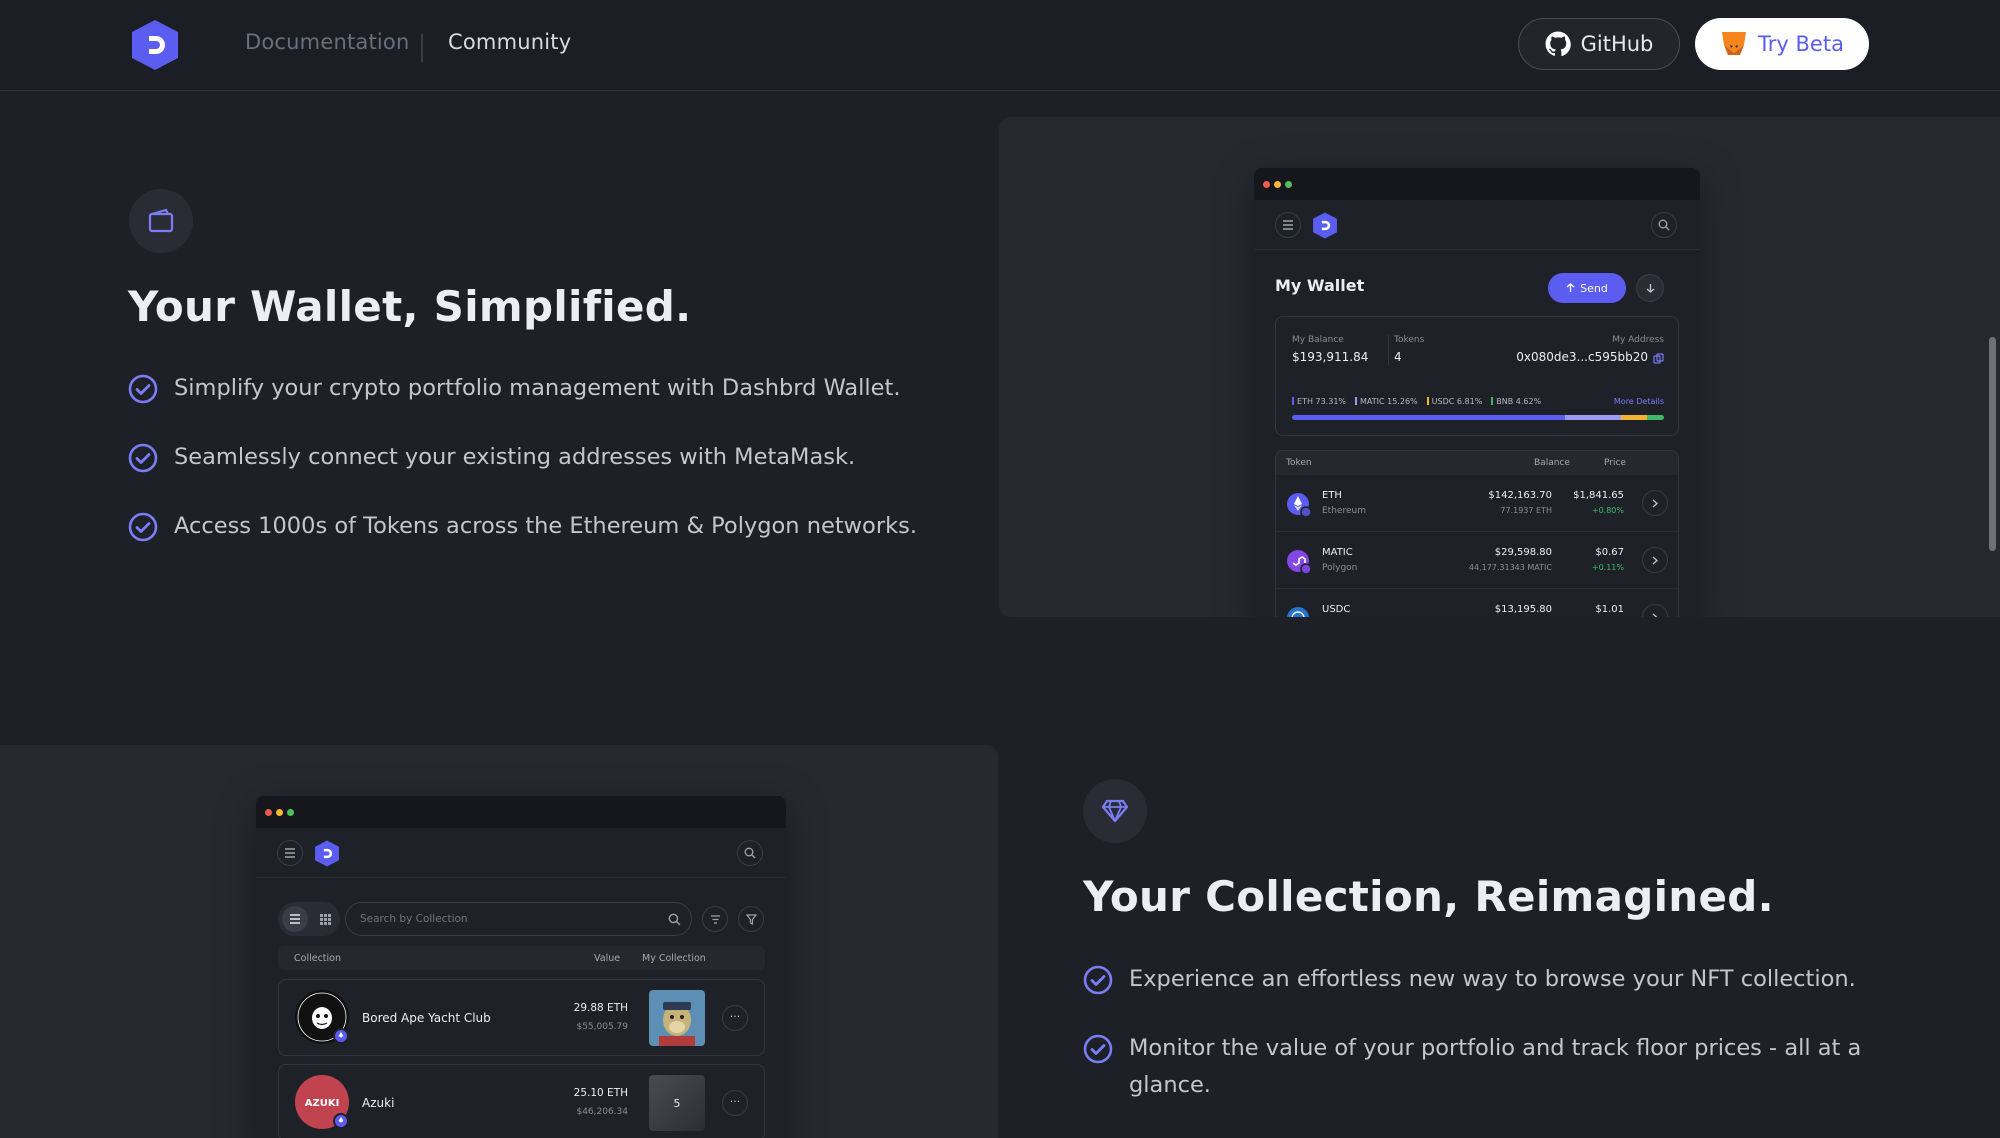 This screenshot has width=2000, height=1138. What do you see at coordinates (1428, 896) in the screenshot?
I see `collection-heading: Your Collection, Reimagined.` at bounding box center [1428, 896].